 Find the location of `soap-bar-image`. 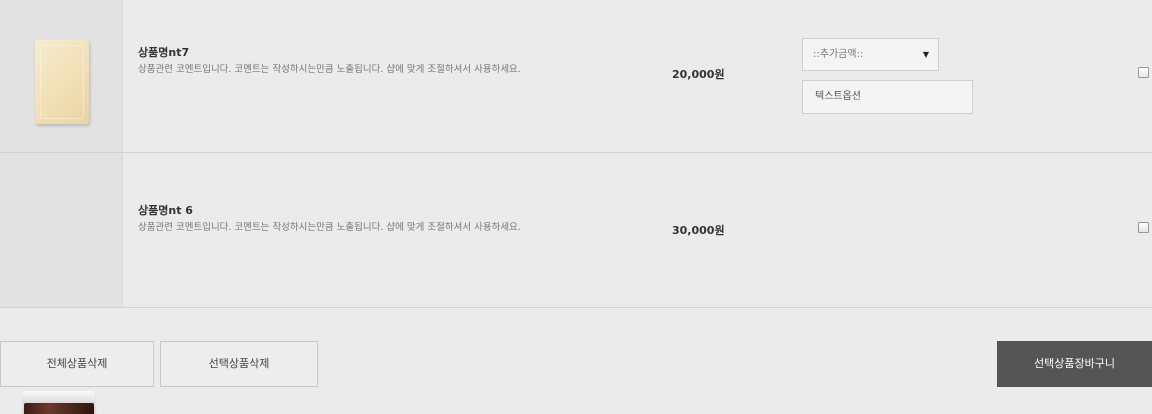

soap-bar-image is located at coordinates (62, 82).